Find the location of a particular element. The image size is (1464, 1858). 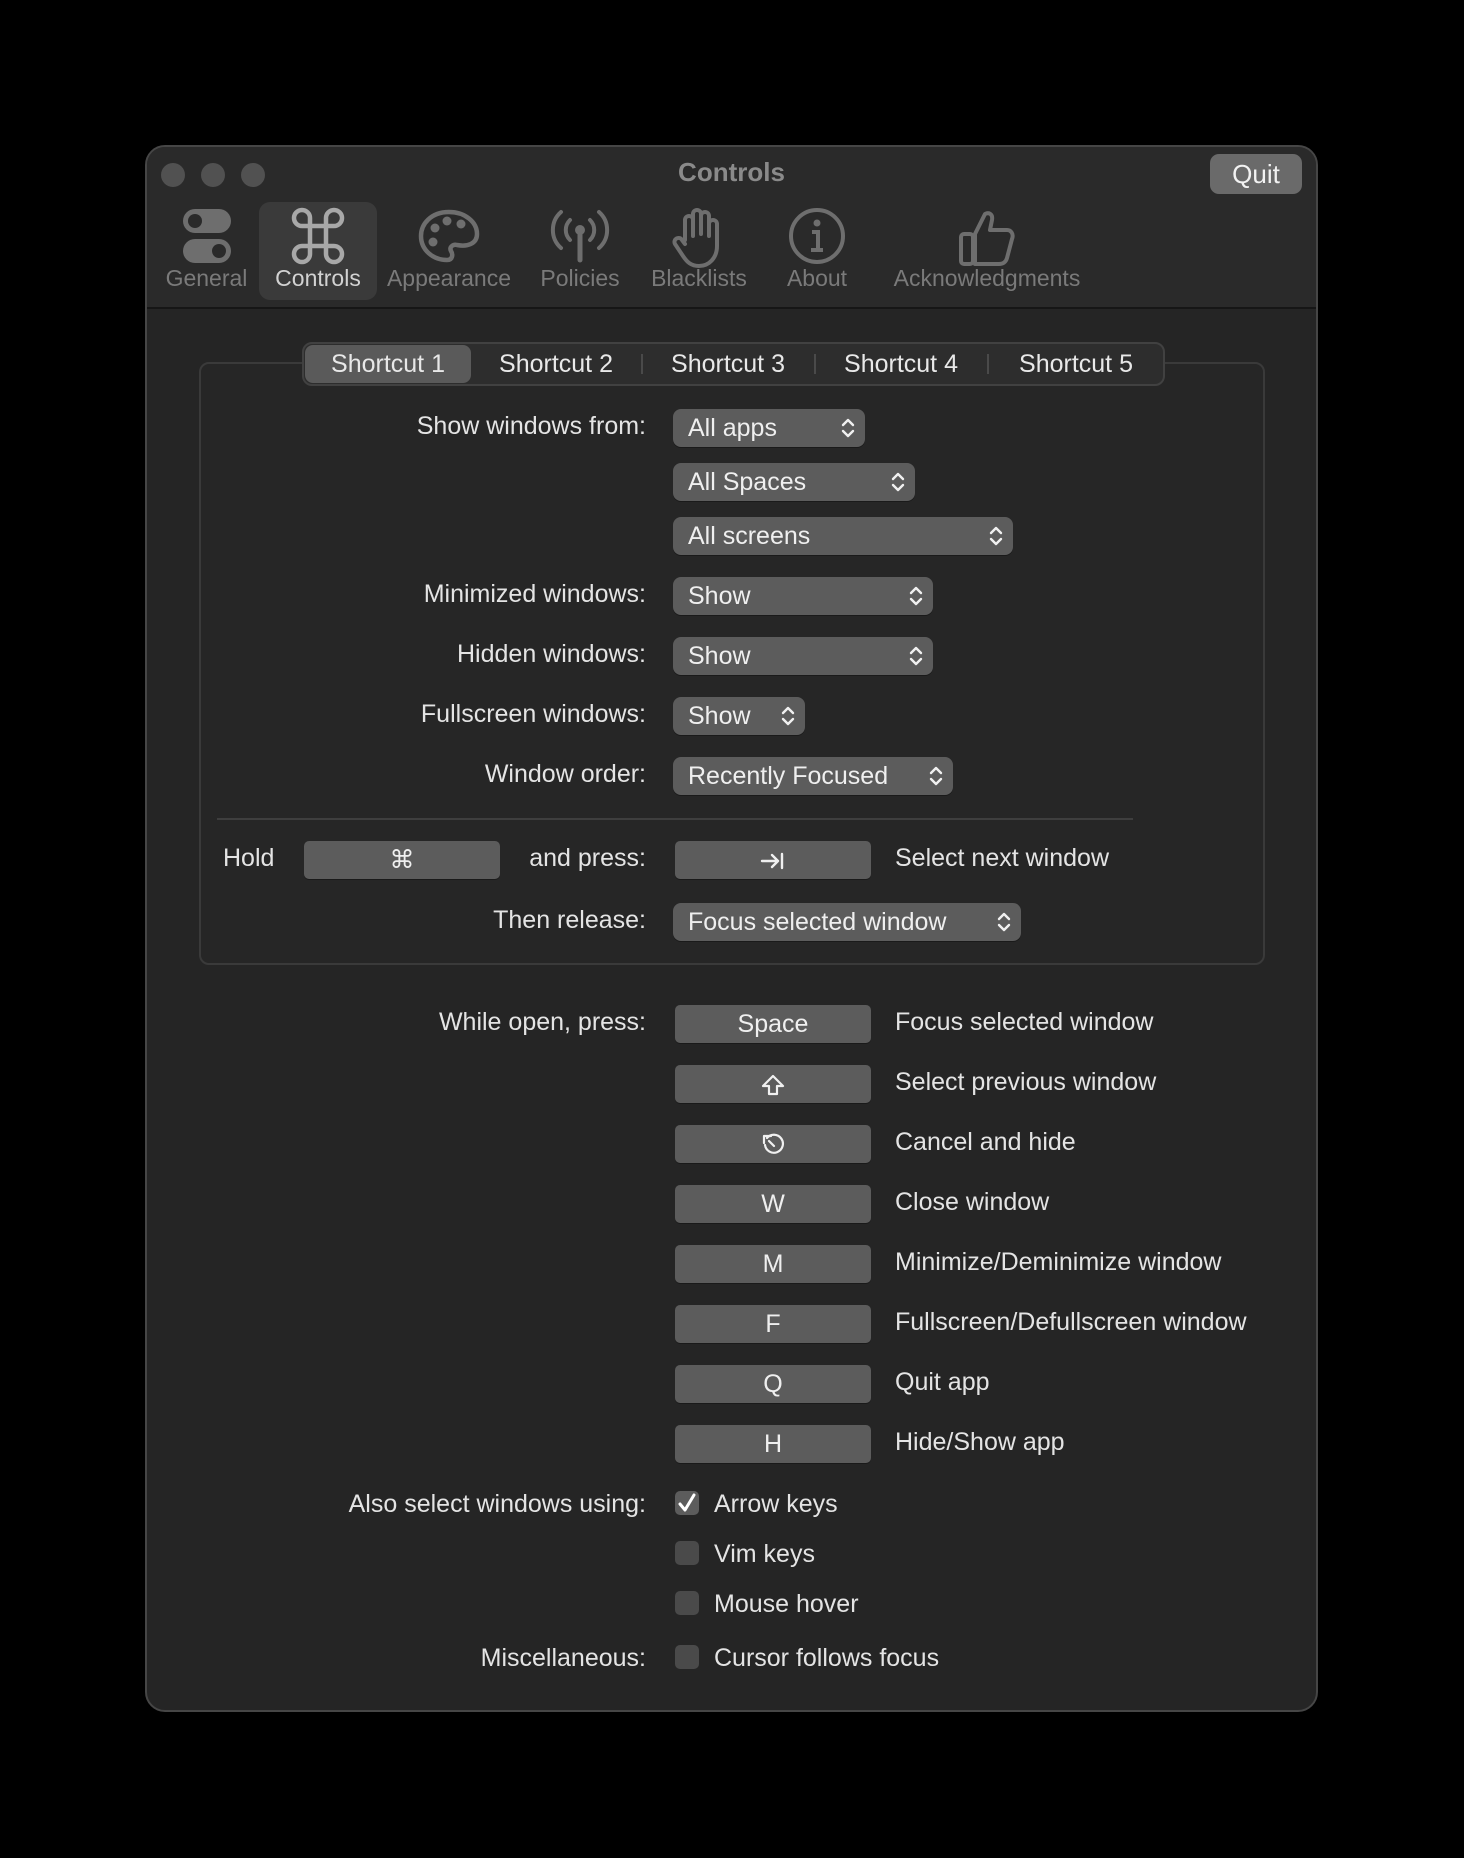

select-next-label: Select next window is located at coordinates (1002, 858).